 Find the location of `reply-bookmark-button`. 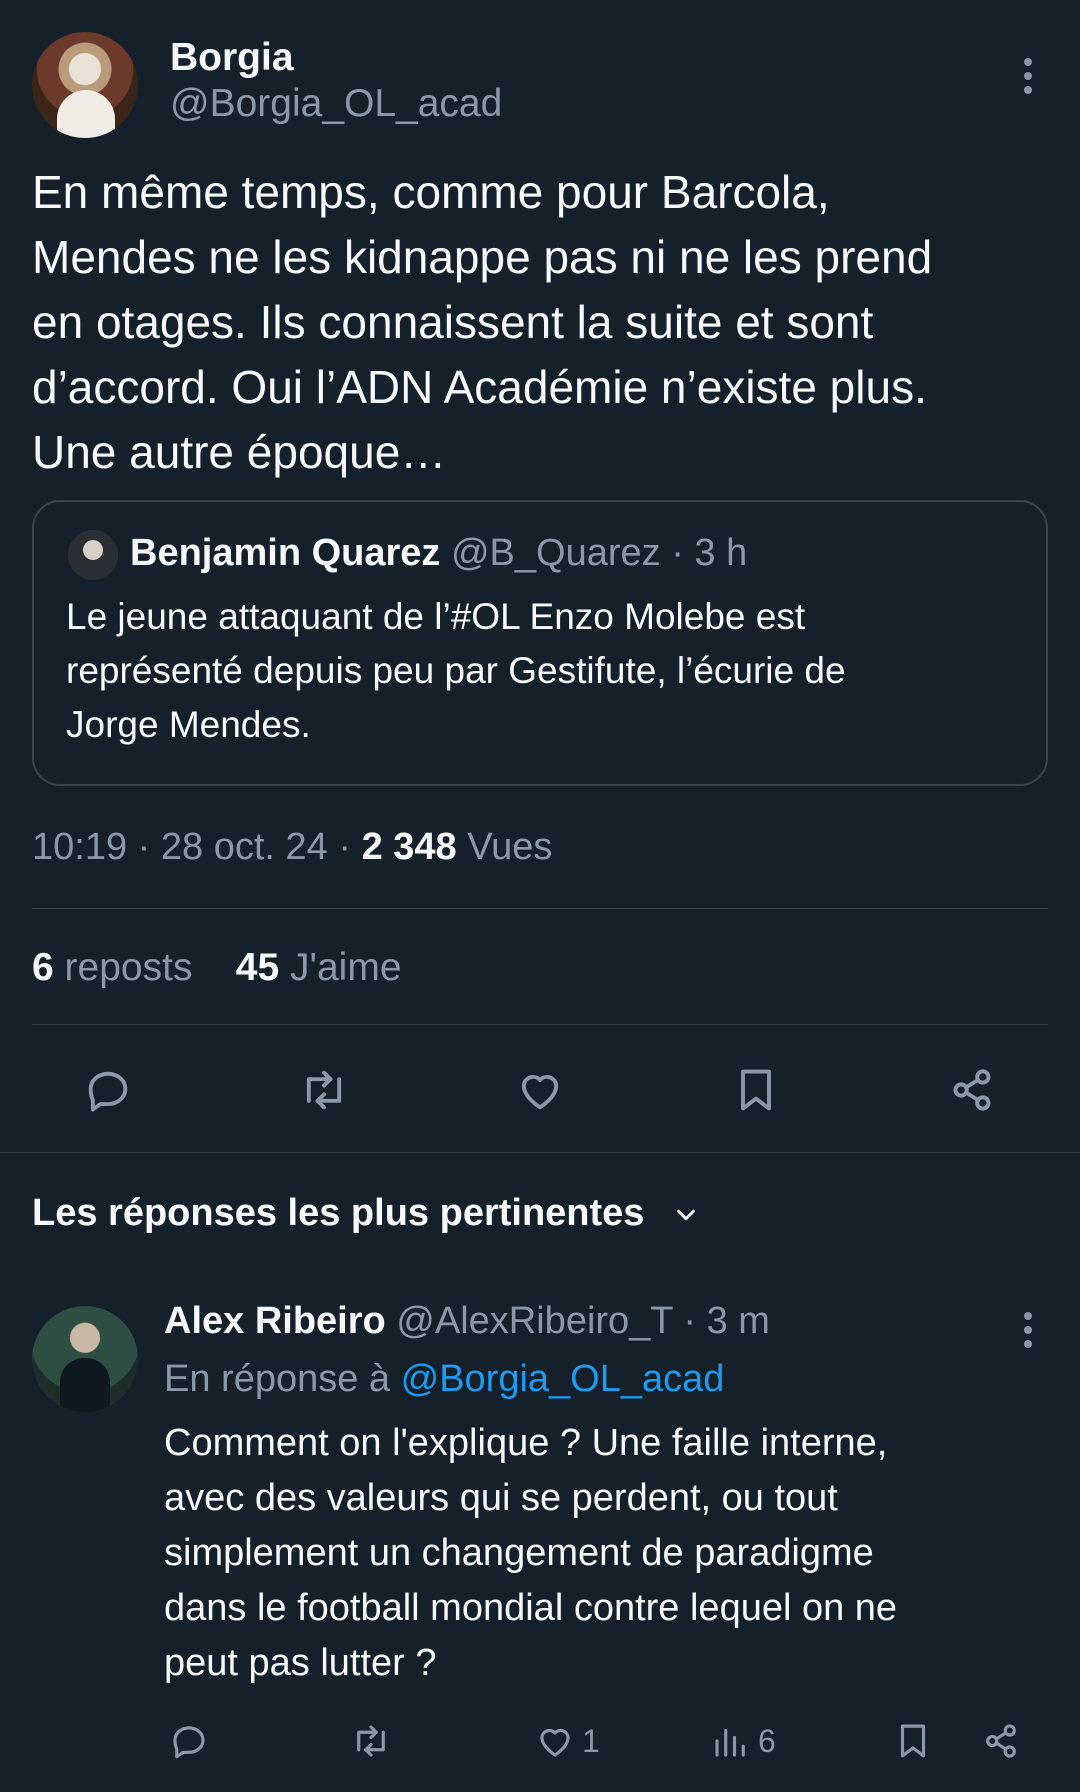

reply-bookmark-button is located at coordinates (913, 1741).